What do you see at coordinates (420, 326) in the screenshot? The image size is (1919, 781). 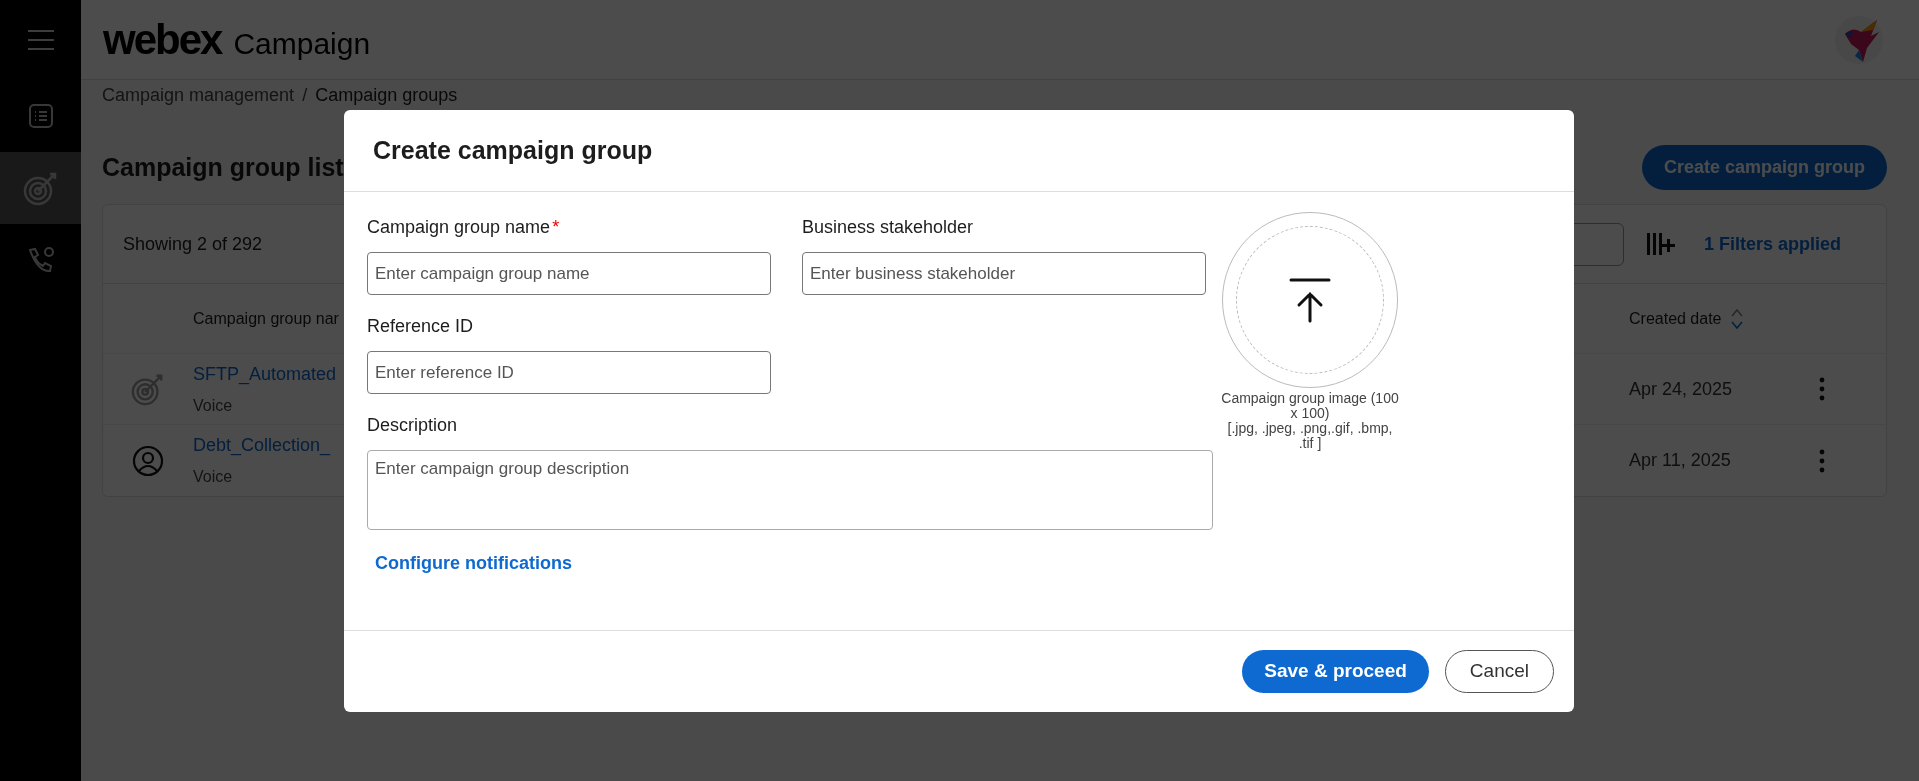 I see `field-label: Reference ID` at bounding box center [420, 326].